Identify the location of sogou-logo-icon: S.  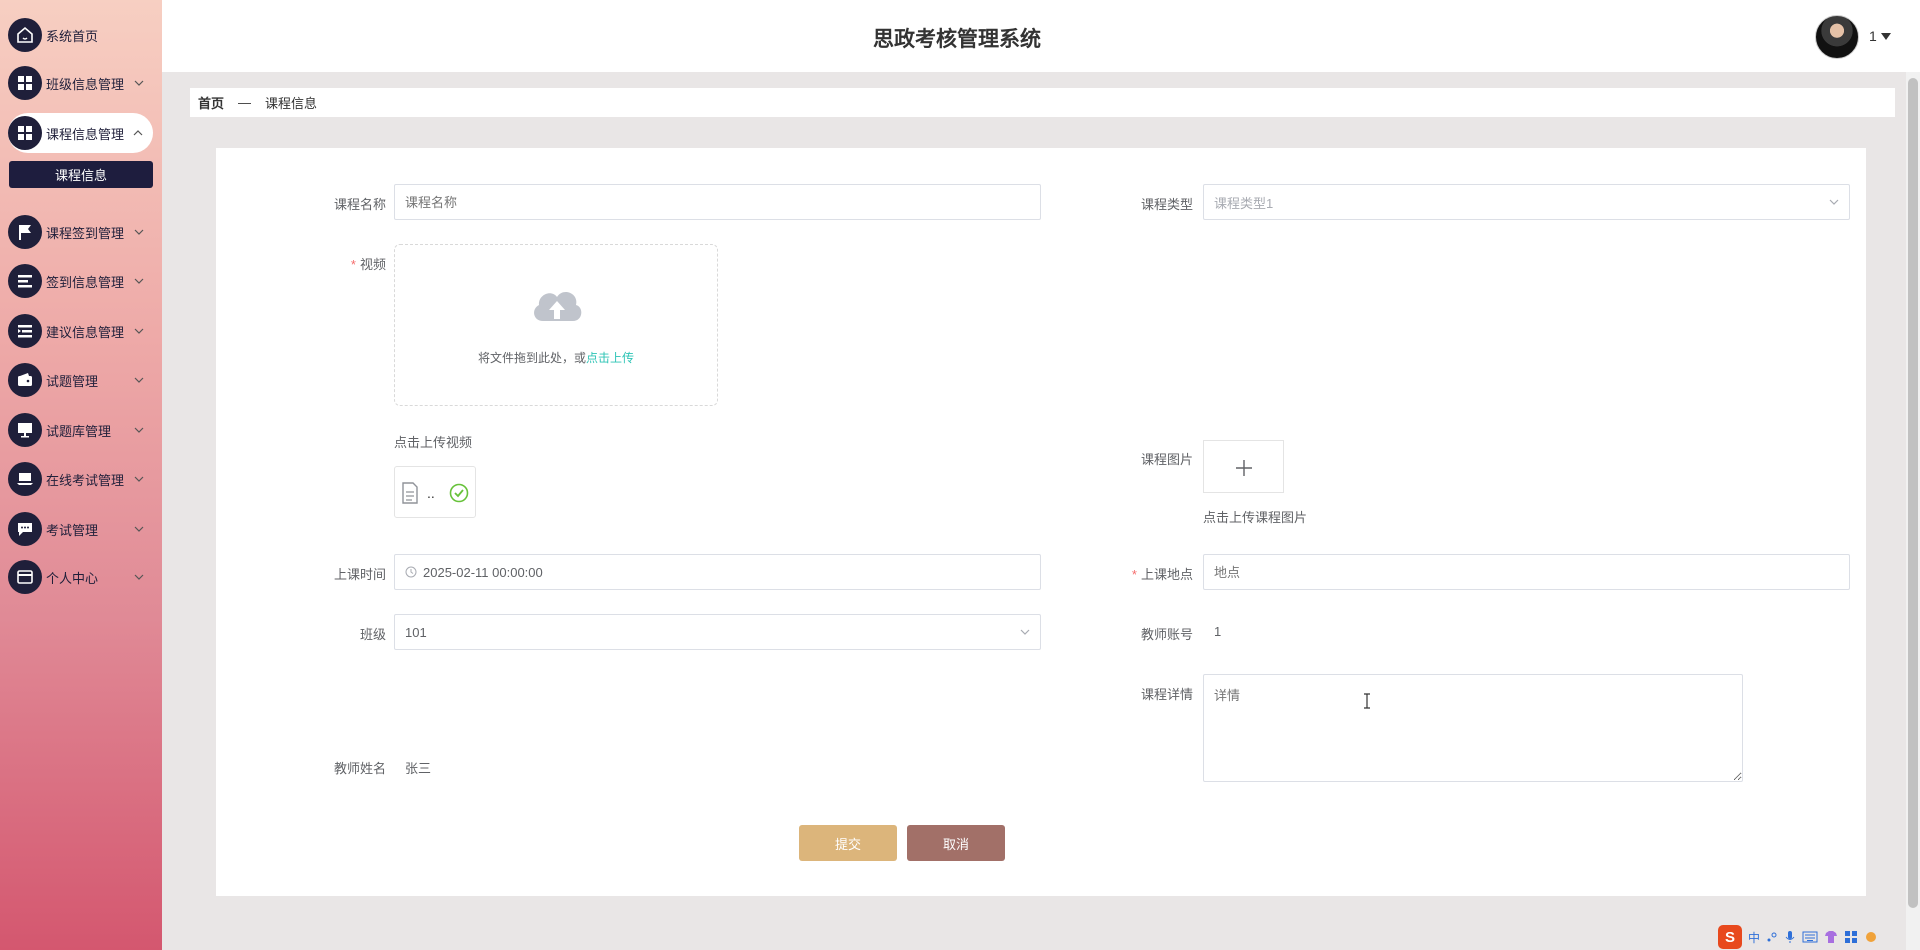
(1730, 937).